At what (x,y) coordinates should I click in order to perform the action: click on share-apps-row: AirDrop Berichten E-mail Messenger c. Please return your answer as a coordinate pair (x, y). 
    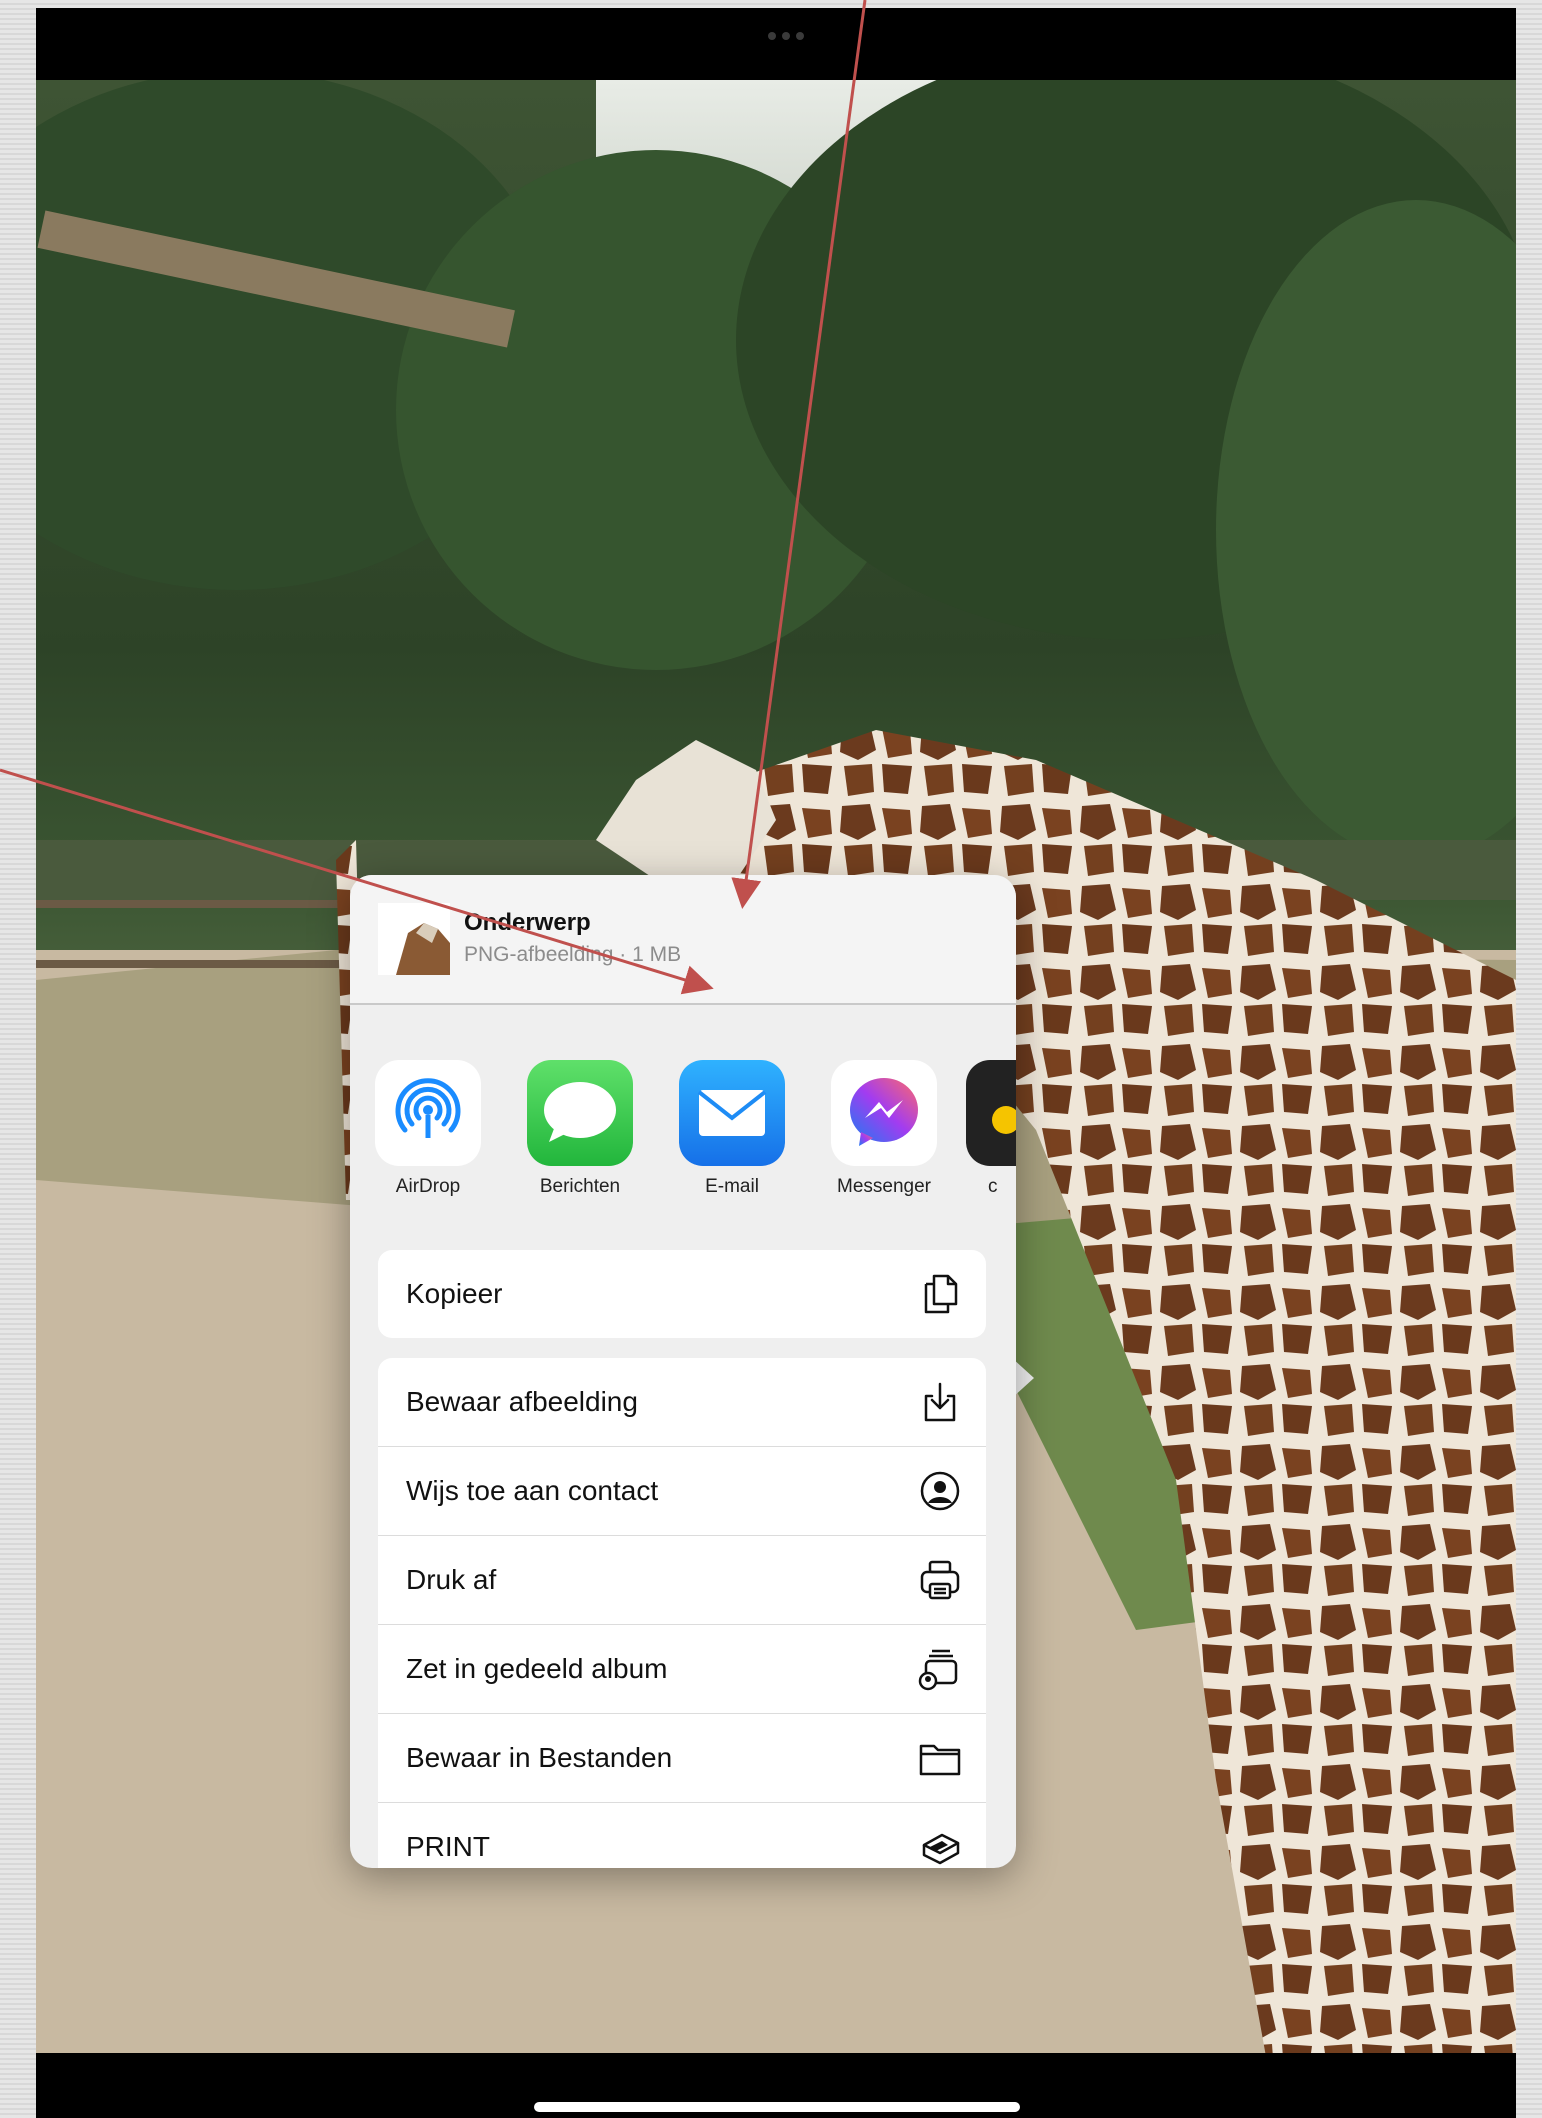
    Looking at the image, I should click on (683, 1135).